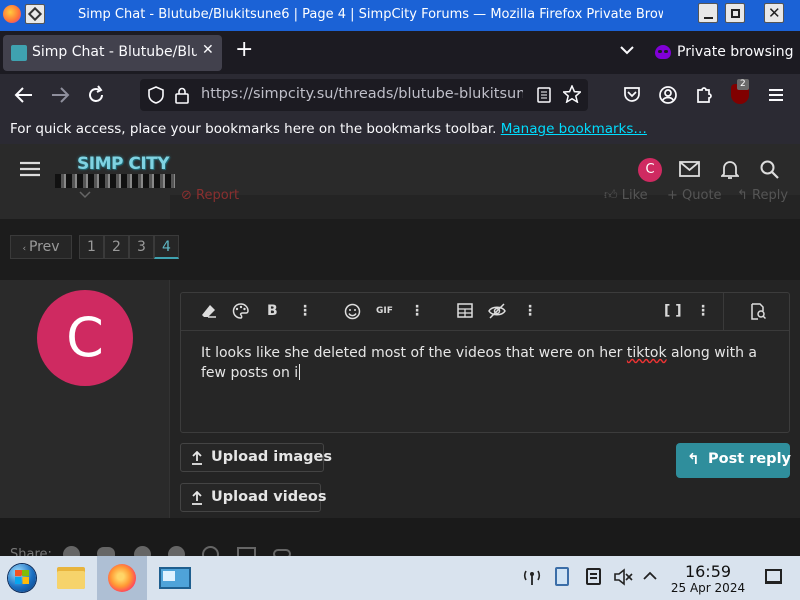 The height and width of the screenshot is (600, 800). Describe the element at coordinates (650, 576) in the screenshot. I see `show-hidden-icons-chevron-icon` at that location.